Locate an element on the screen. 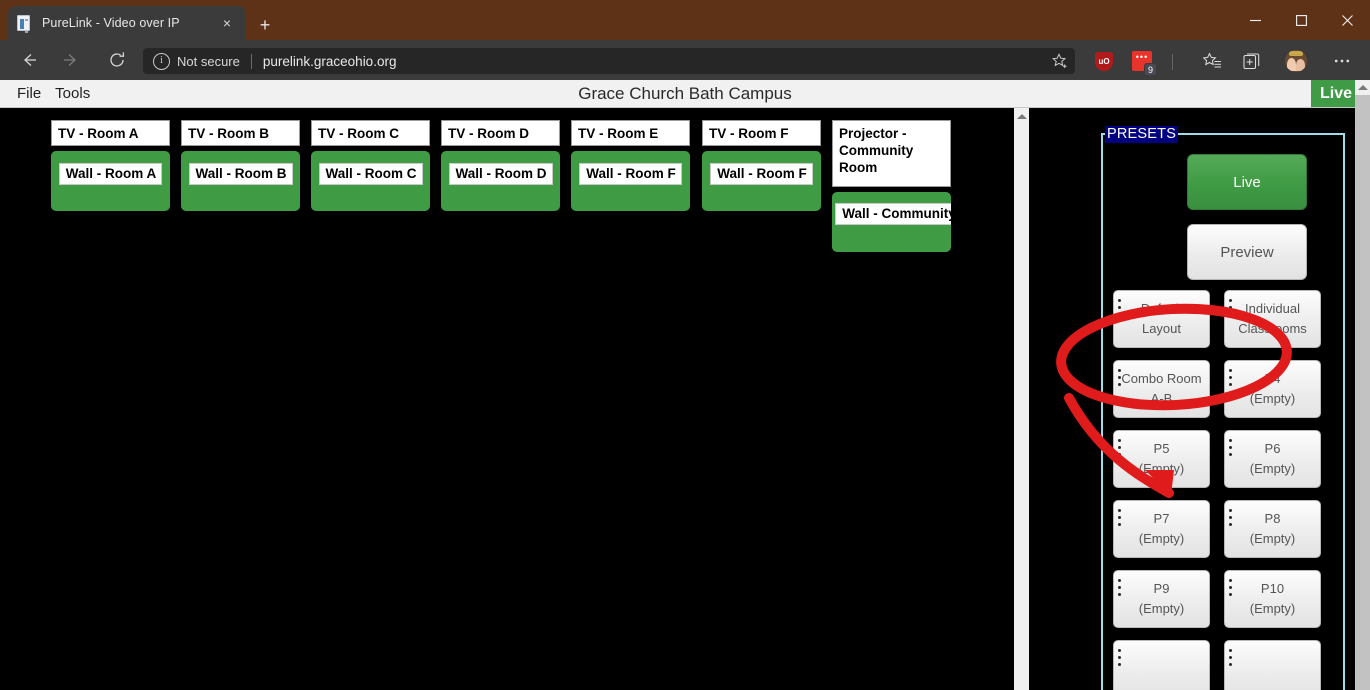 The image size is (1370, 690). preset-live-button: Live is located at coordinates (1247, 182).